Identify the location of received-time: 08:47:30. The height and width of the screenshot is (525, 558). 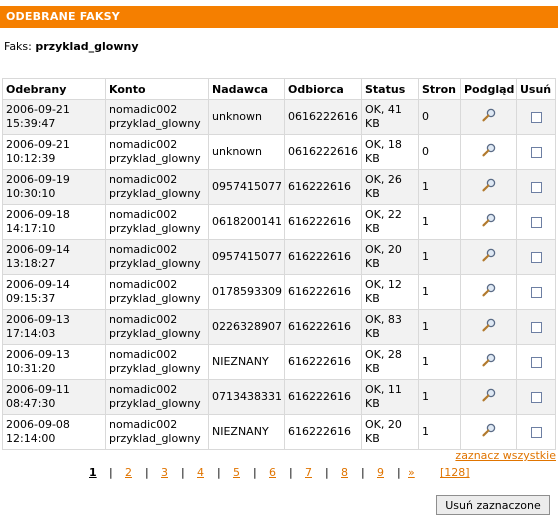
(31, 403).